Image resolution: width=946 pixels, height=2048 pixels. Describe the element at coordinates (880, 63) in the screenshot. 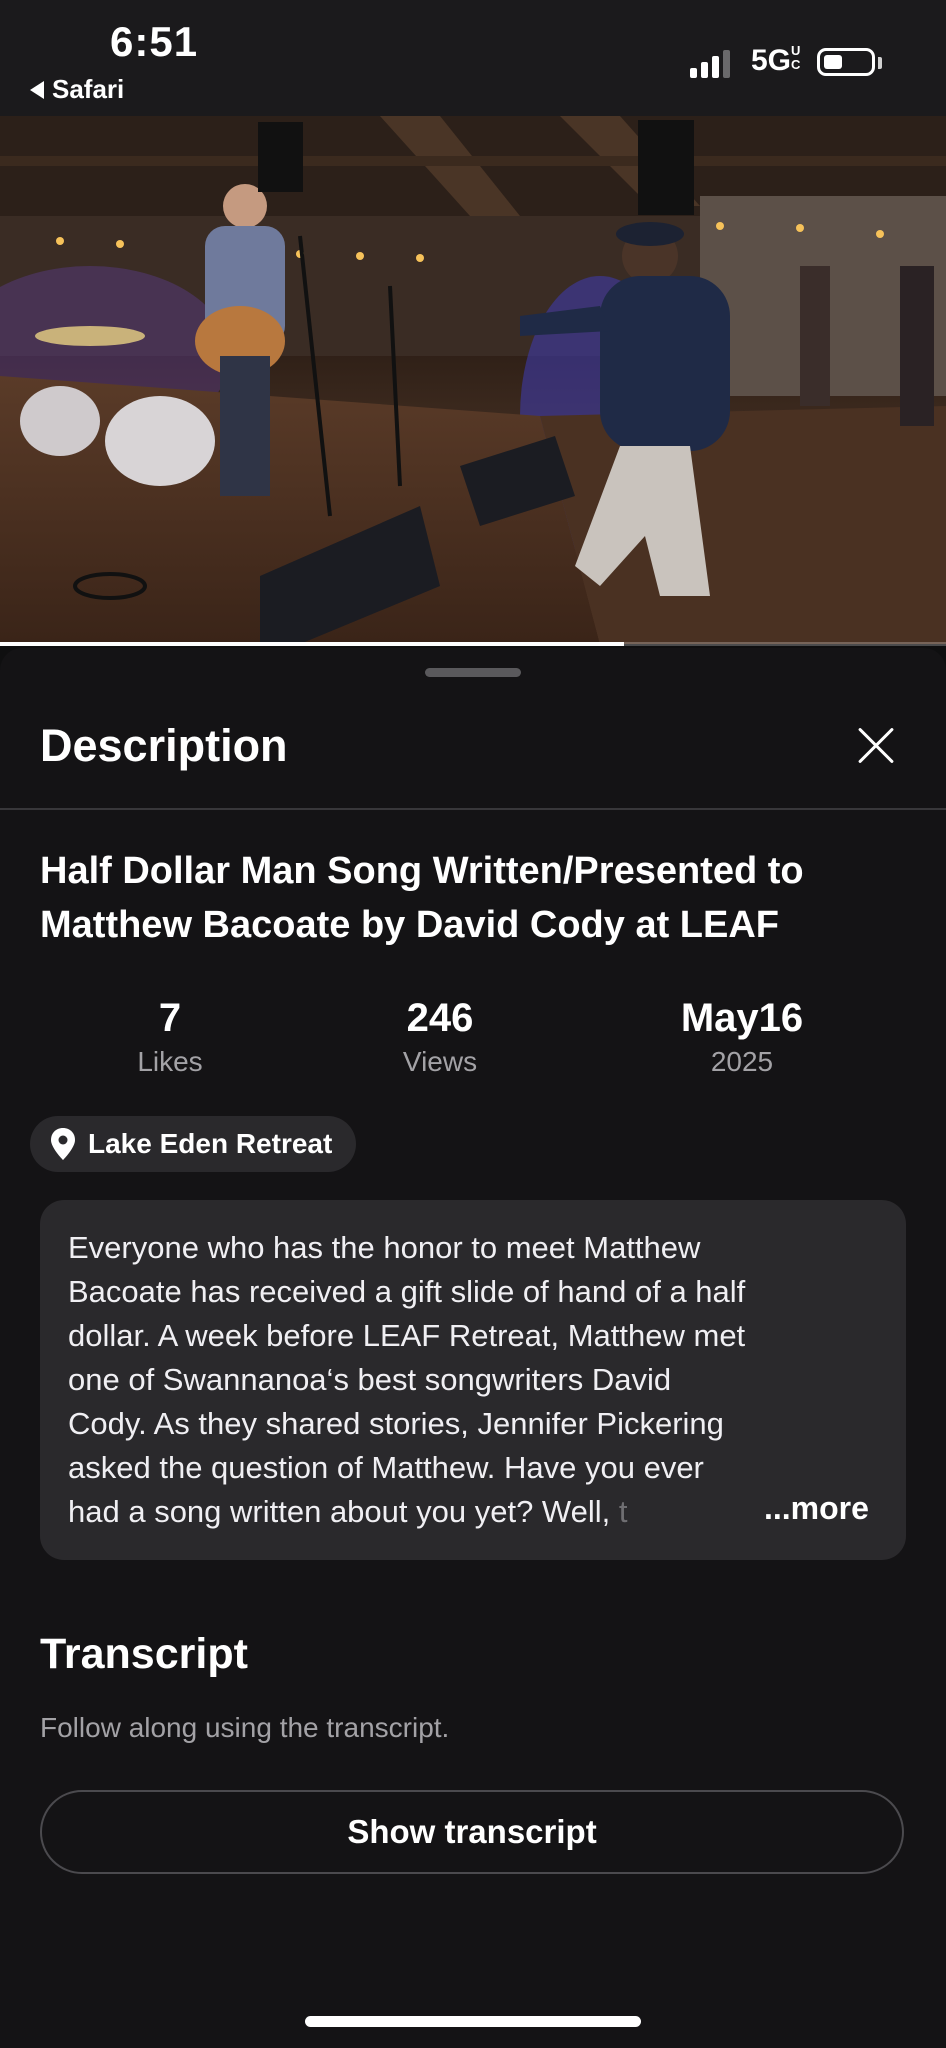

I see `battery-tip` at that location.